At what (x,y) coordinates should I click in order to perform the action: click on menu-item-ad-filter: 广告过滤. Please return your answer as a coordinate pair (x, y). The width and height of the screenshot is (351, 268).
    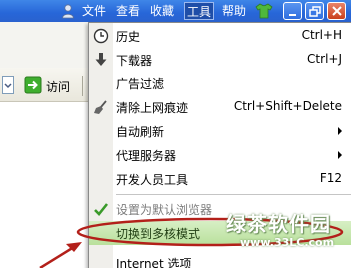
    Looking at the image, I should click on (220, 83).